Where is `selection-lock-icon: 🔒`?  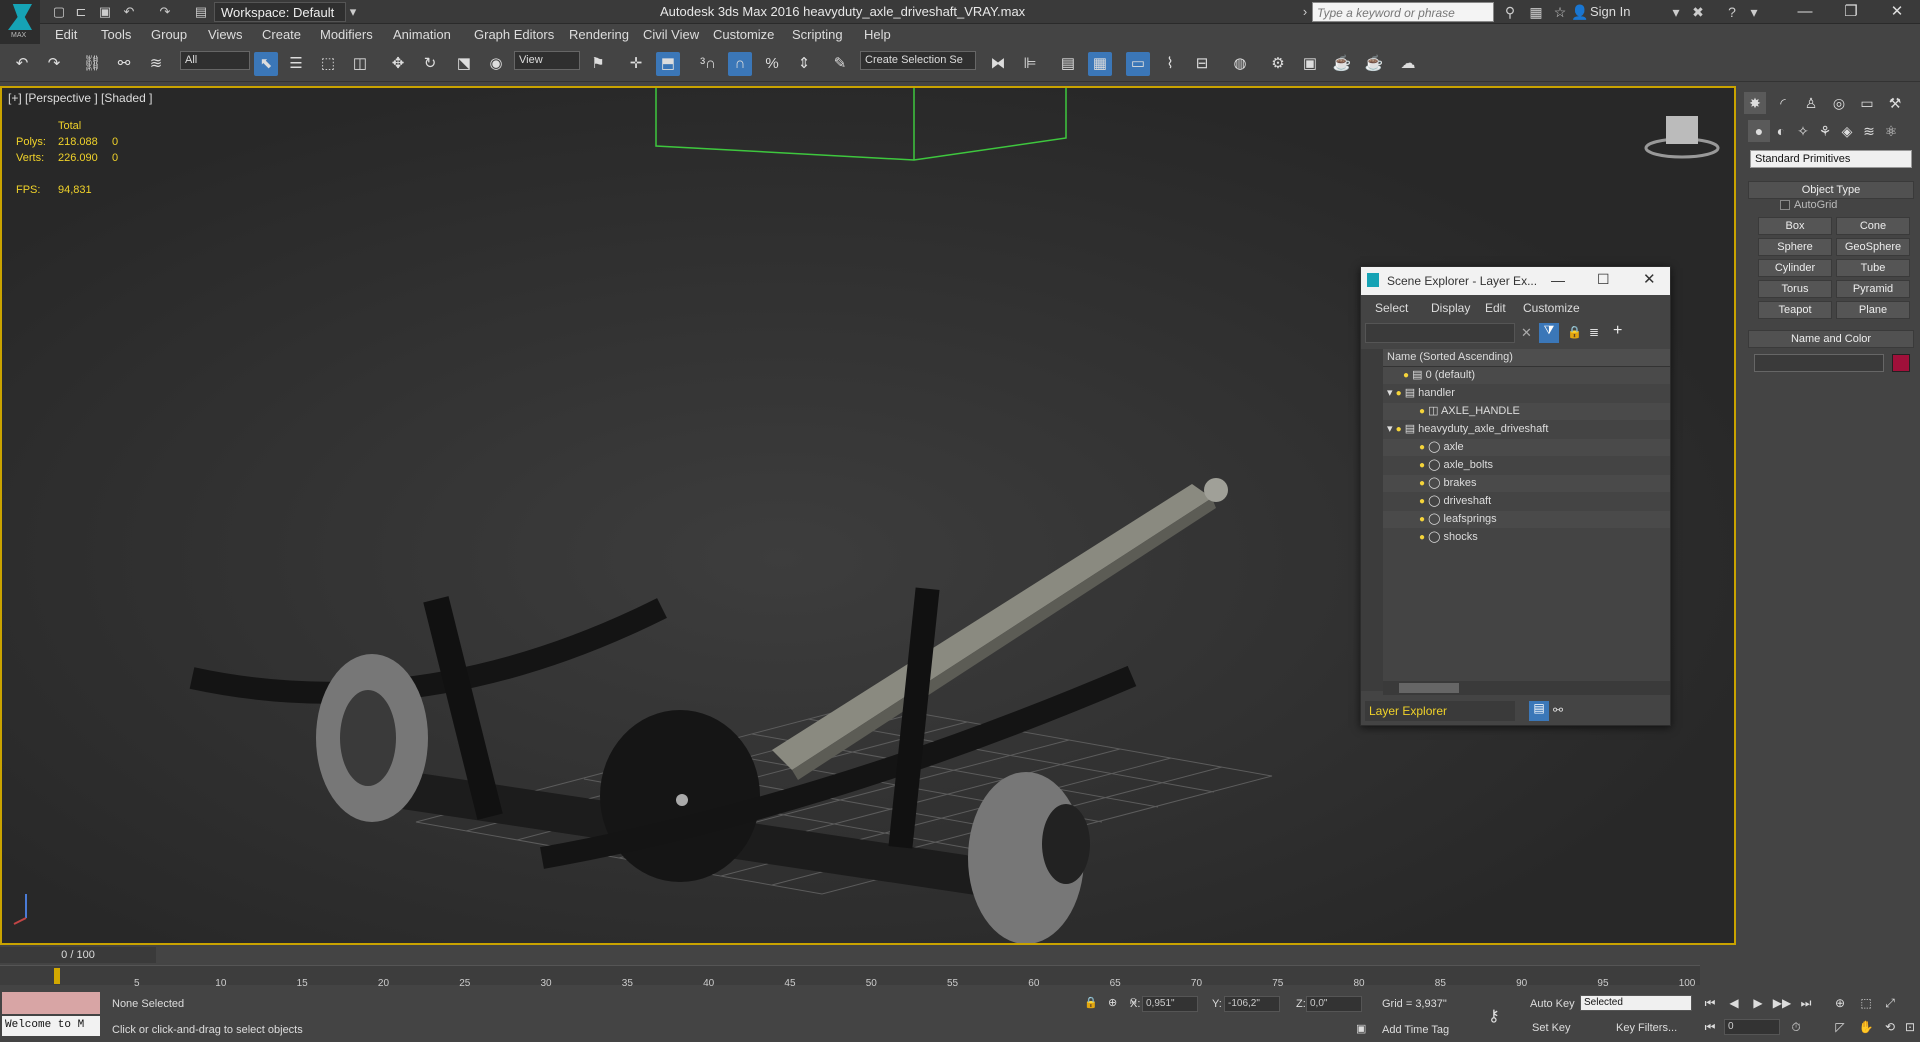 selection-lock-icon: 🔒 is located at coordinates (1091, 1002).